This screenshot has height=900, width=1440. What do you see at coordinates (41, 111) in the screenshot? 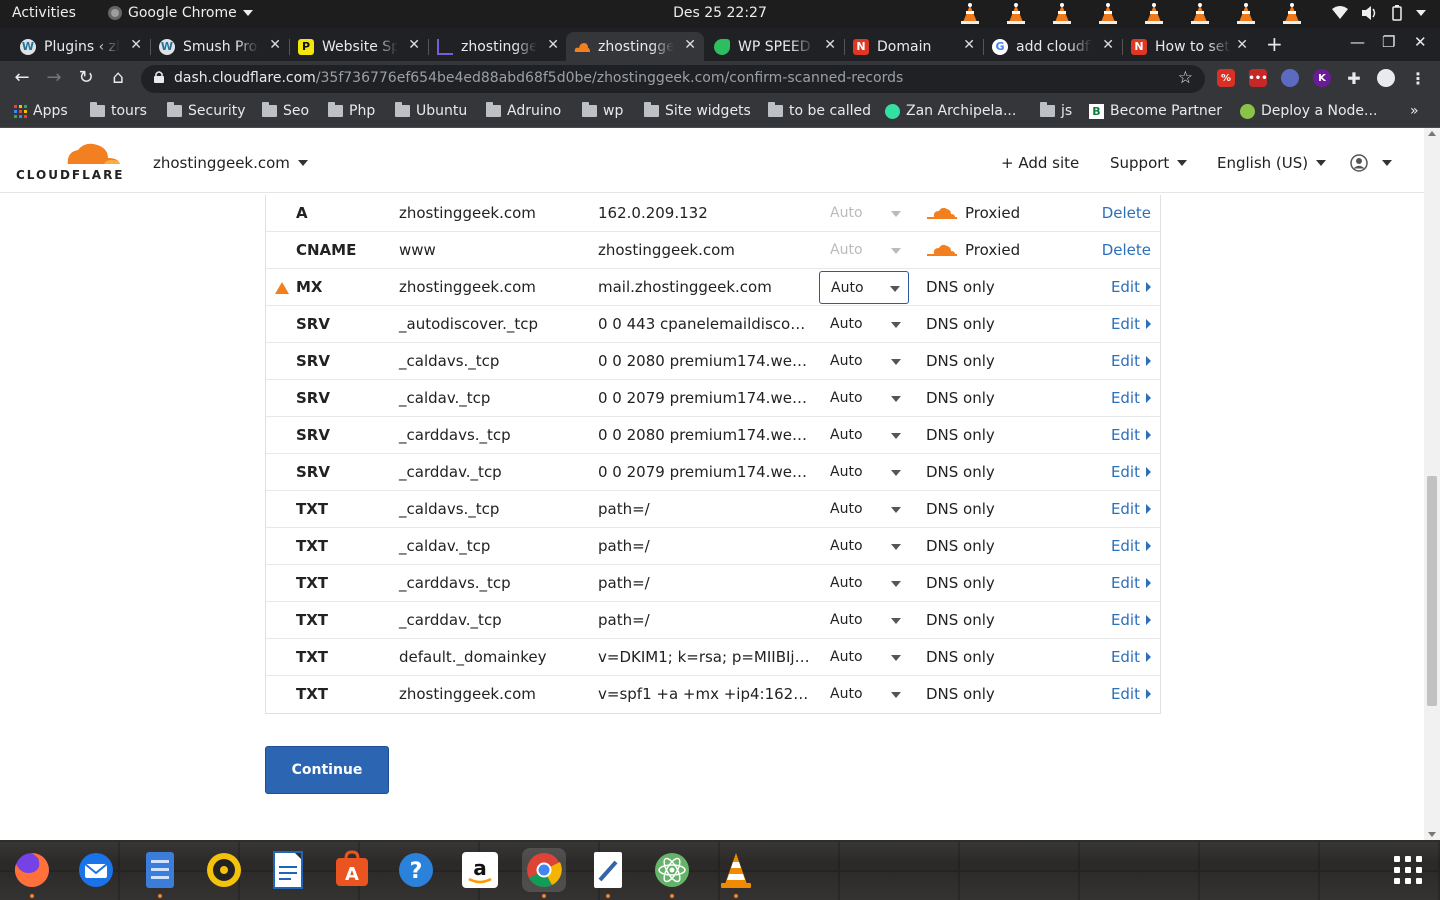
I see `bookmark-apps: Apps` at bounding box center [41, 111].